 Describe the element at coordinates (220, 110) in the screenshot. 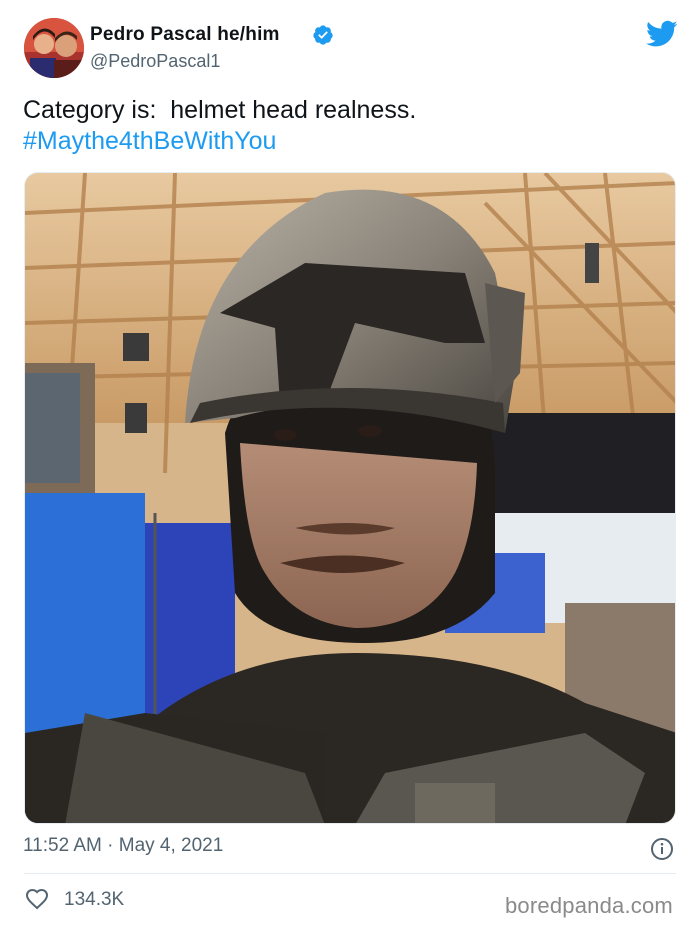

I see `tweet-text-line: Category is: helmet head realness.` at that location.